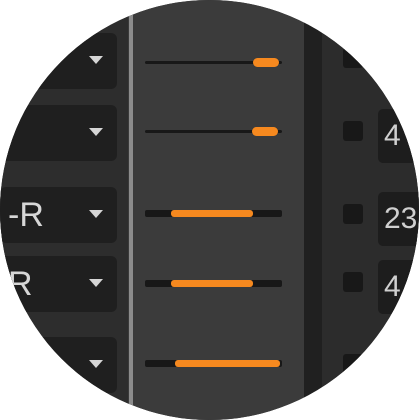 This screenshot has width=419, height=420. I want to click on value-field-3: 23, so click(398, 219).